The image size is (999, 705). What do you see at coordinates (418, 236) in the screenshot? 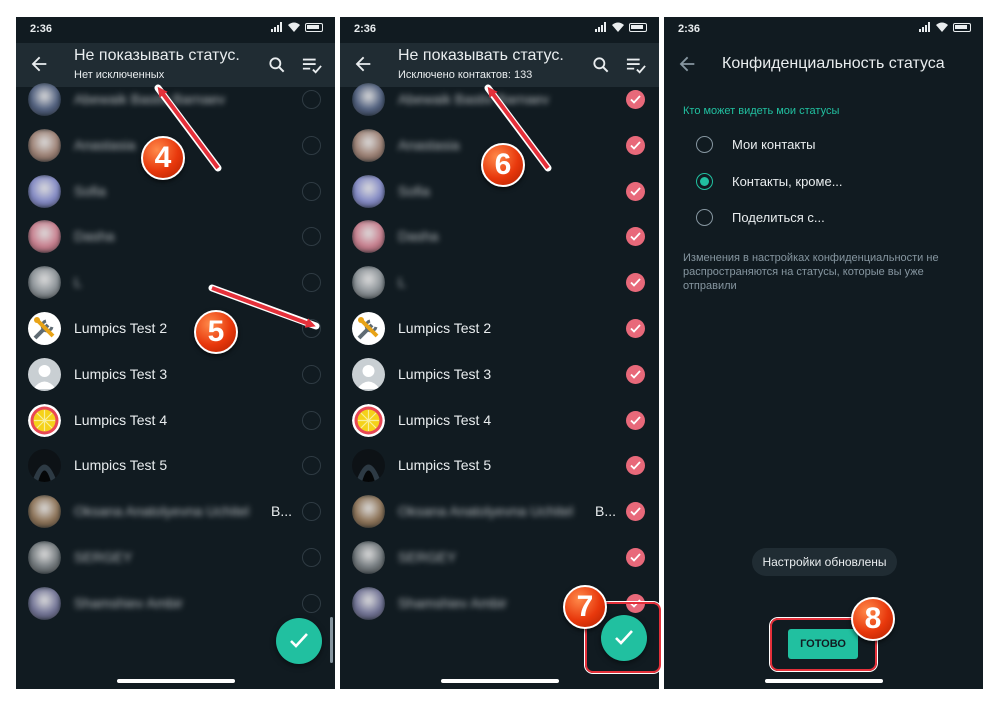
I see `contact-name: Dasha` at bounding box center [418, 236].